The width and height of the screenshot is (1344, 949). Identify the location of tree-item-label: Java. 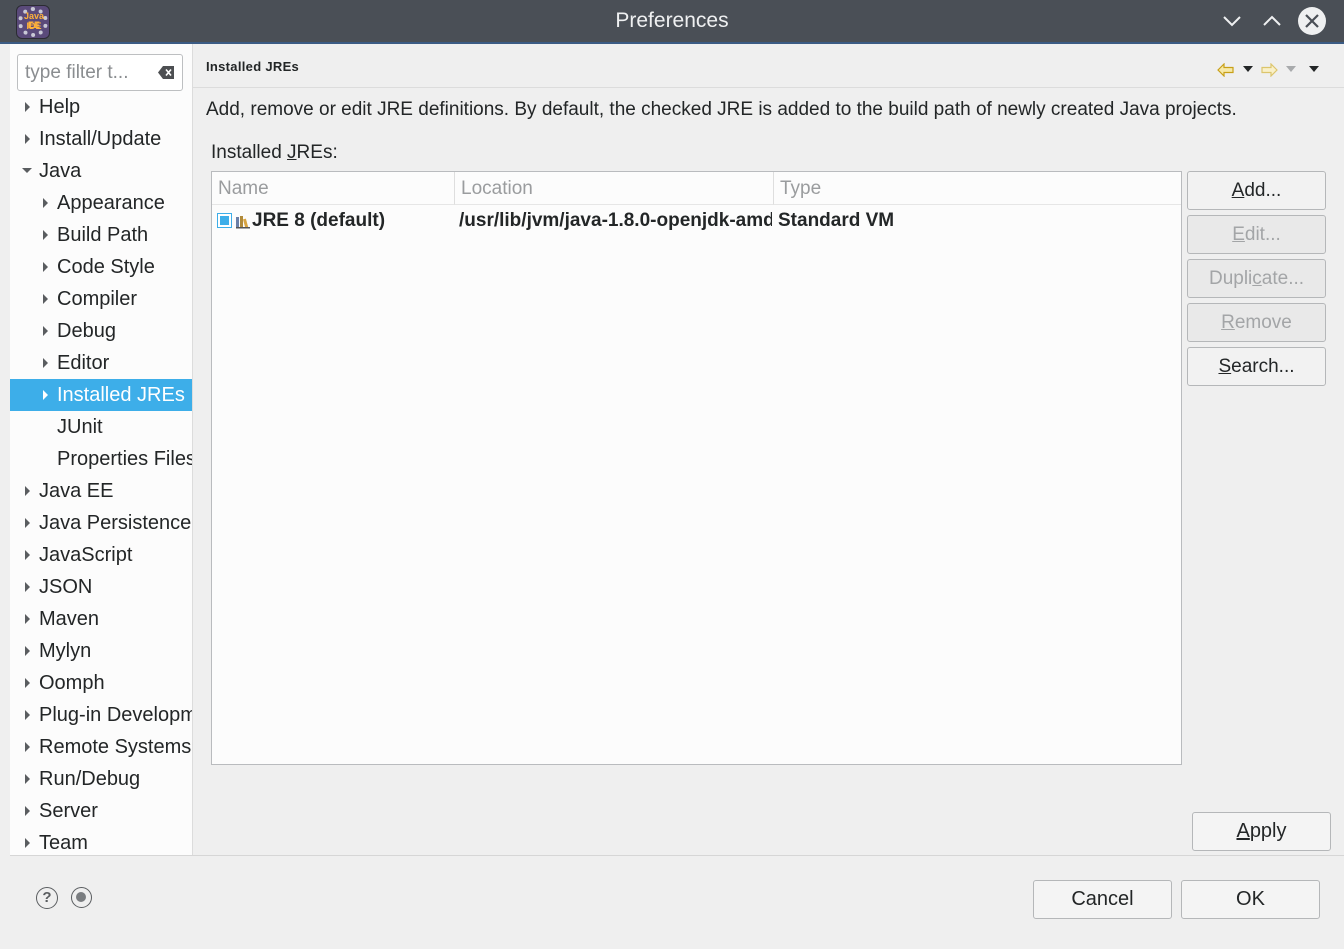
(60, 171).